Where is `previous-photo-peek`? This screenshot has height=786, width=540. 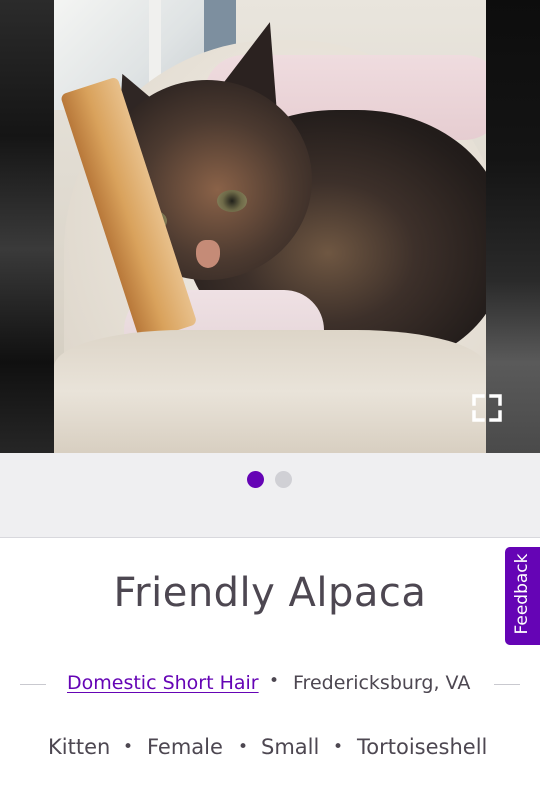
previous-photo-peek is located at coordinates (27, 226).